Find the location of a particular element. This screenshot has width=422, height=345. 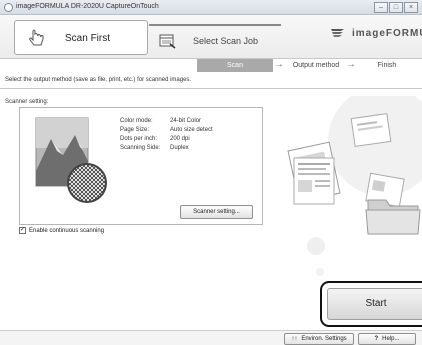

help-icon: ? is located at coordinates (376, 339).